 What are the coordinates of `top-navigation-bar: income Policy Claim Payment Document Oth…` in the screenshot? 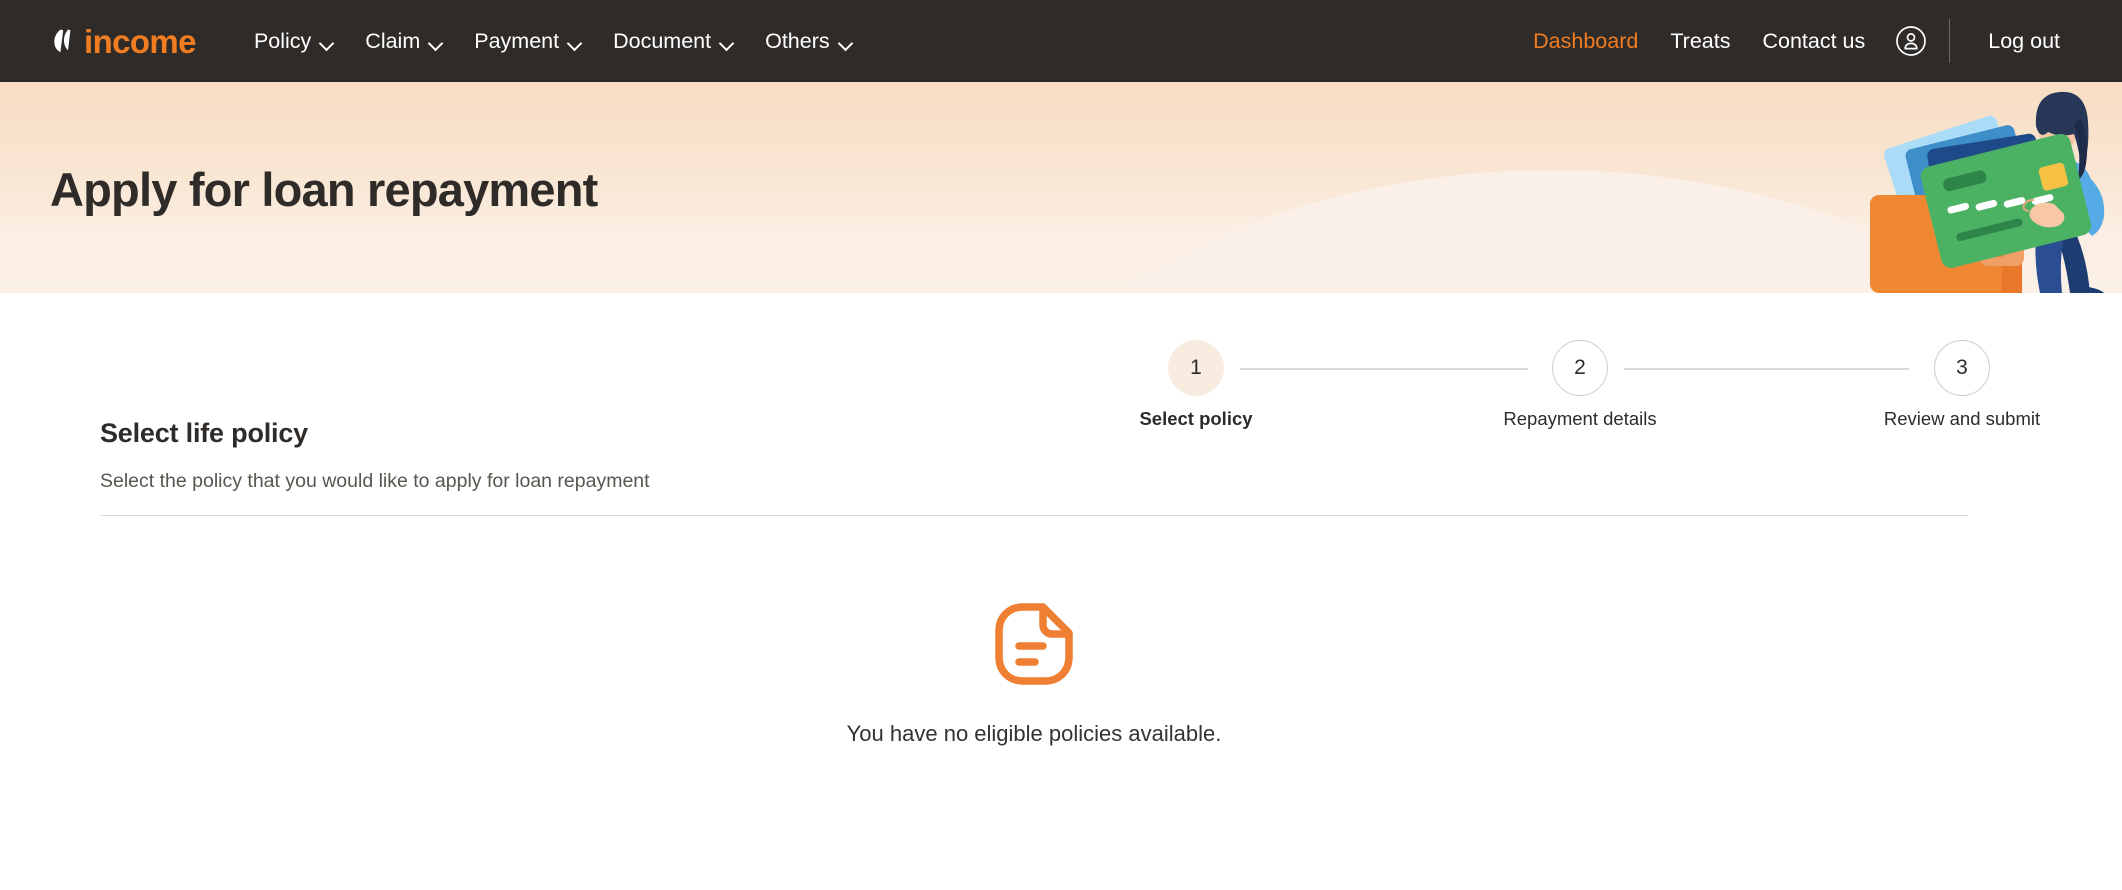 It's located at (1061, 41).